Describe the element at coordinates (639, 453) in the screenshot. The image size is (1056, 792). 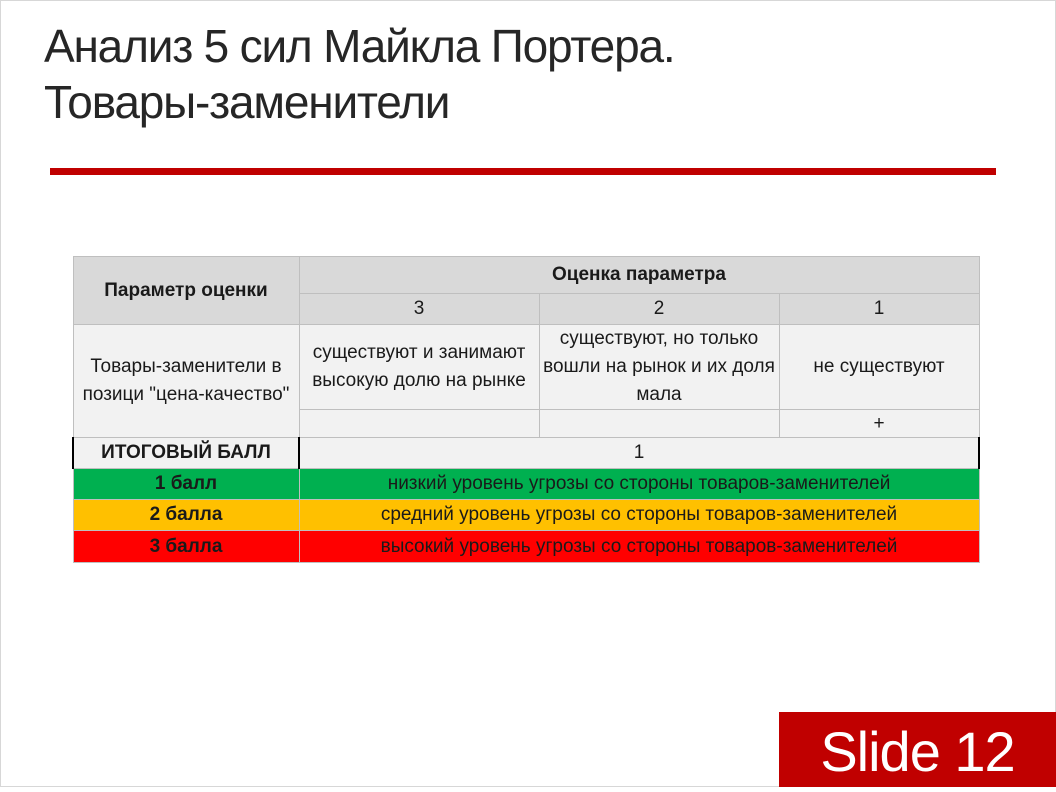
I see `total-value: 1` at that location.